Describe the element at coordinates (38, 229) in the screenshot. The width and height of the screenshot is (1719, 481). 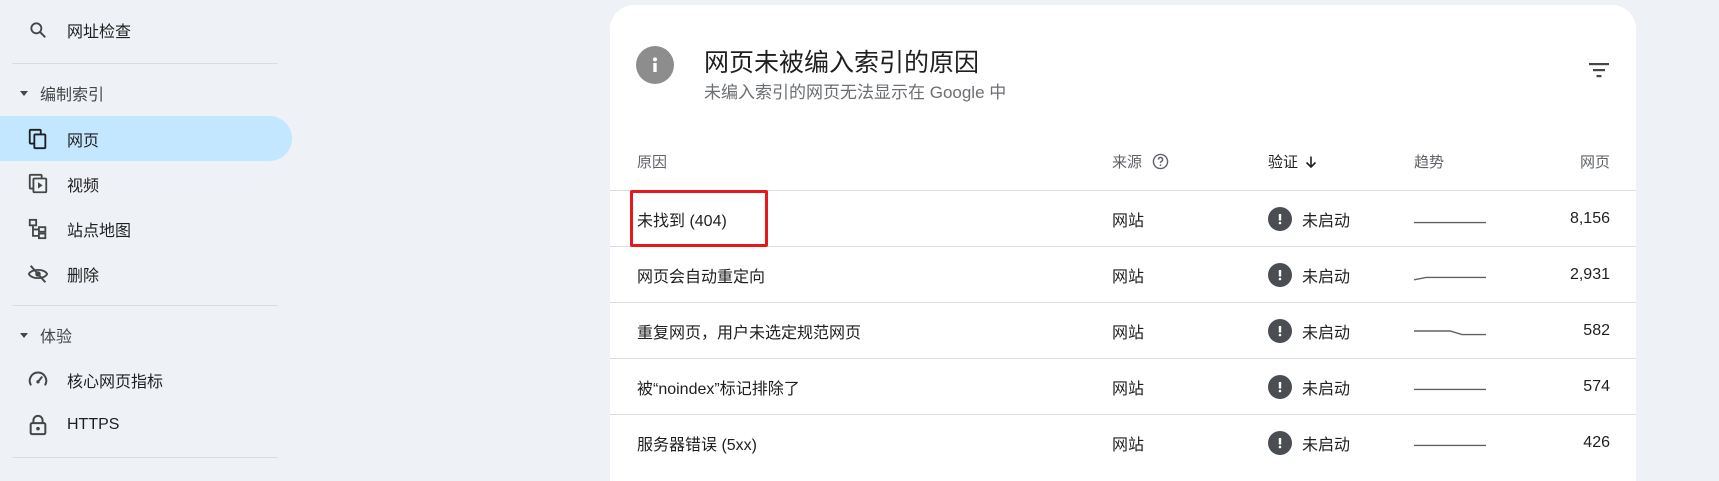
I see `sitemap-icon` at that location.